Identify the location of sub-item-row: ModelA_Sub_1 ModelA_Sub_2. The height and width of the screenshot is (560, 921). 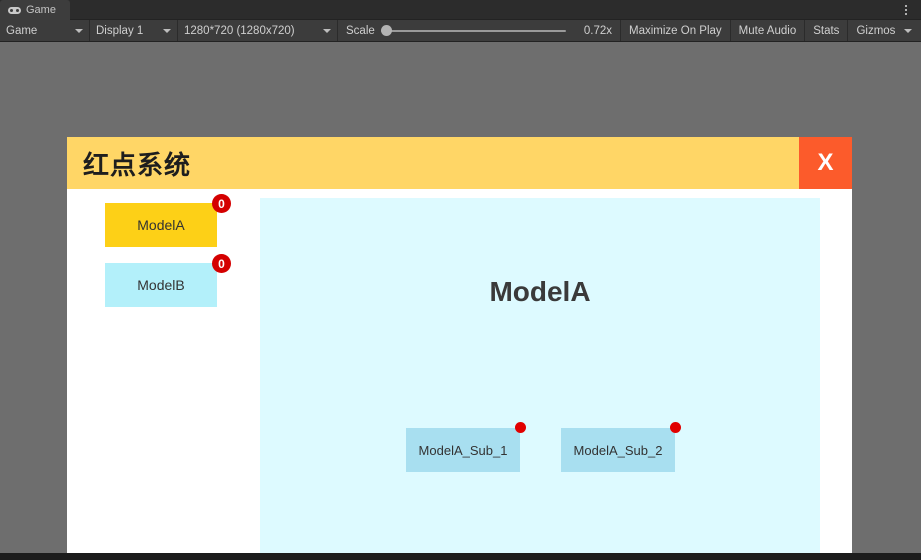
(543, 447).